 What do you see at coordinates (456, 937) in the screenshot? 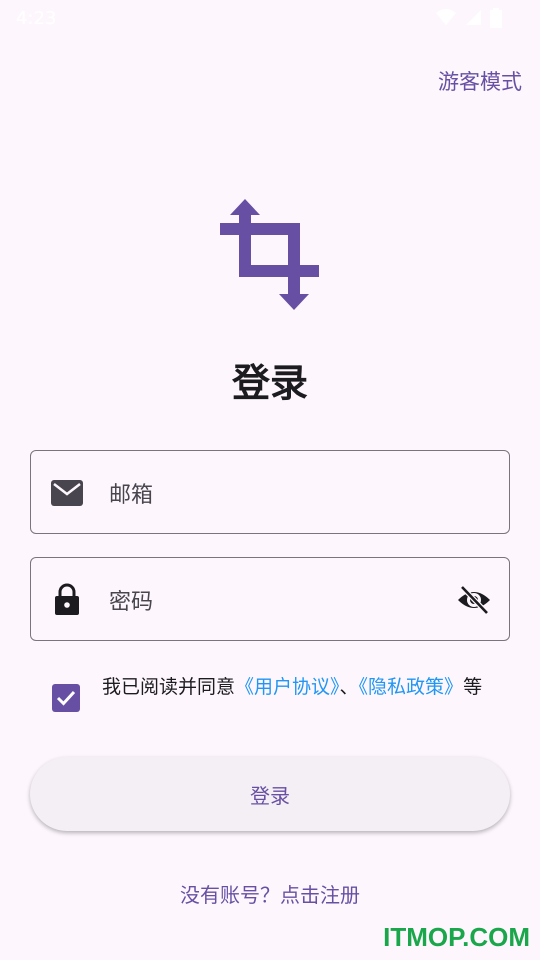
I see `watermark-logo: ITMOP.COM` at bounding box center [456, 937].